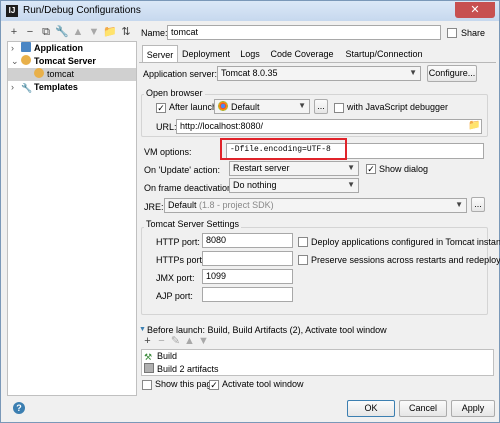 Image resolution: width=500 pixels, height=423 pixels. I want to click on frame-deactivation-label: On frame deactivation:, so click(189, 188).